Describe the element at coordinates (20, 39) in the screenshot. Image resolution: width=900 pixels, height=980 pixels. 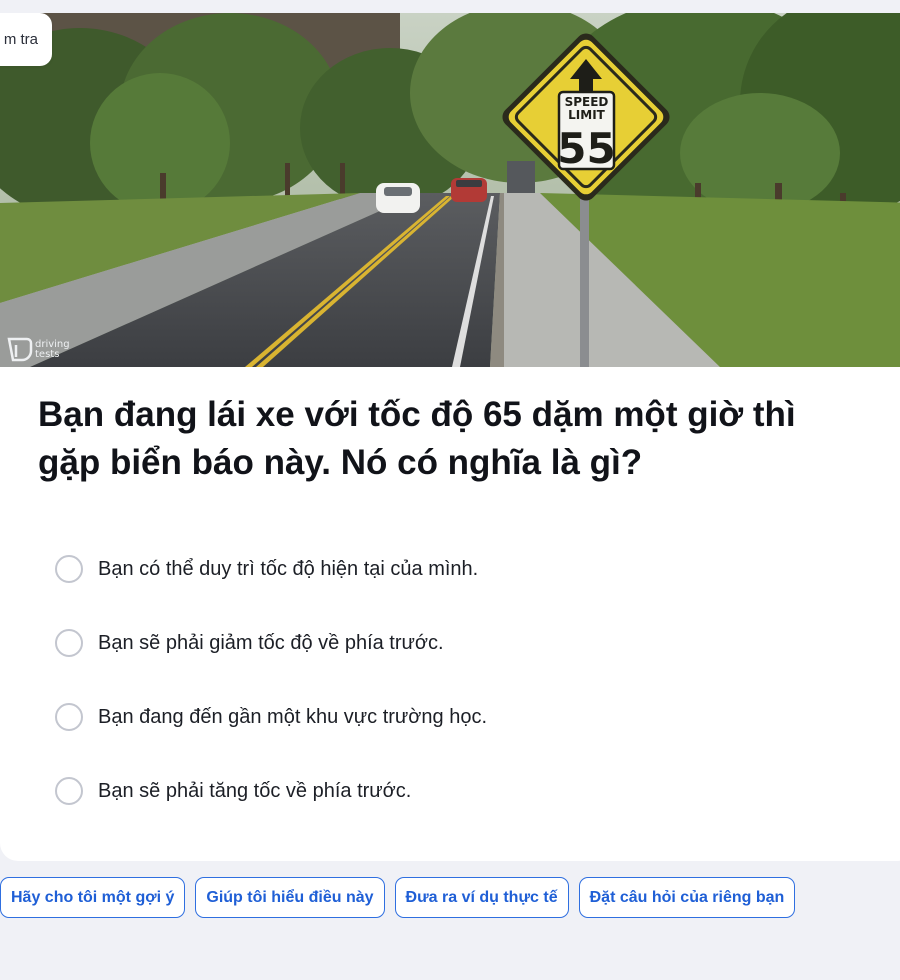
I see `badge-label: m tra` at that location.